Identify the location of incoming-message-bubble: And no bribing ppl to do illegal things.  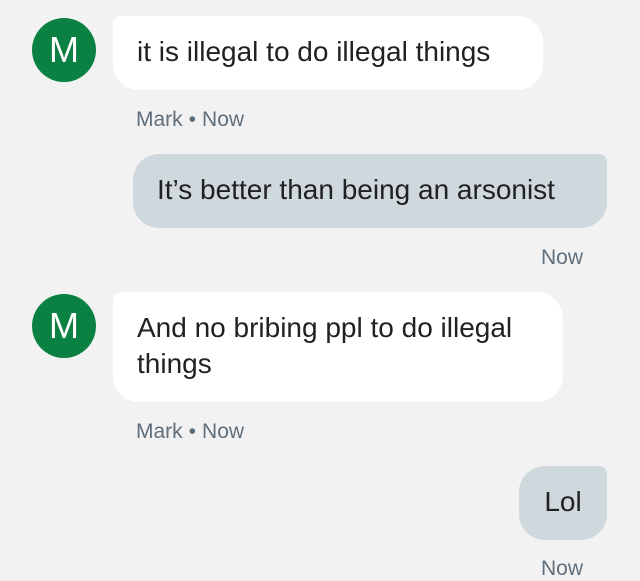
(338, 347).